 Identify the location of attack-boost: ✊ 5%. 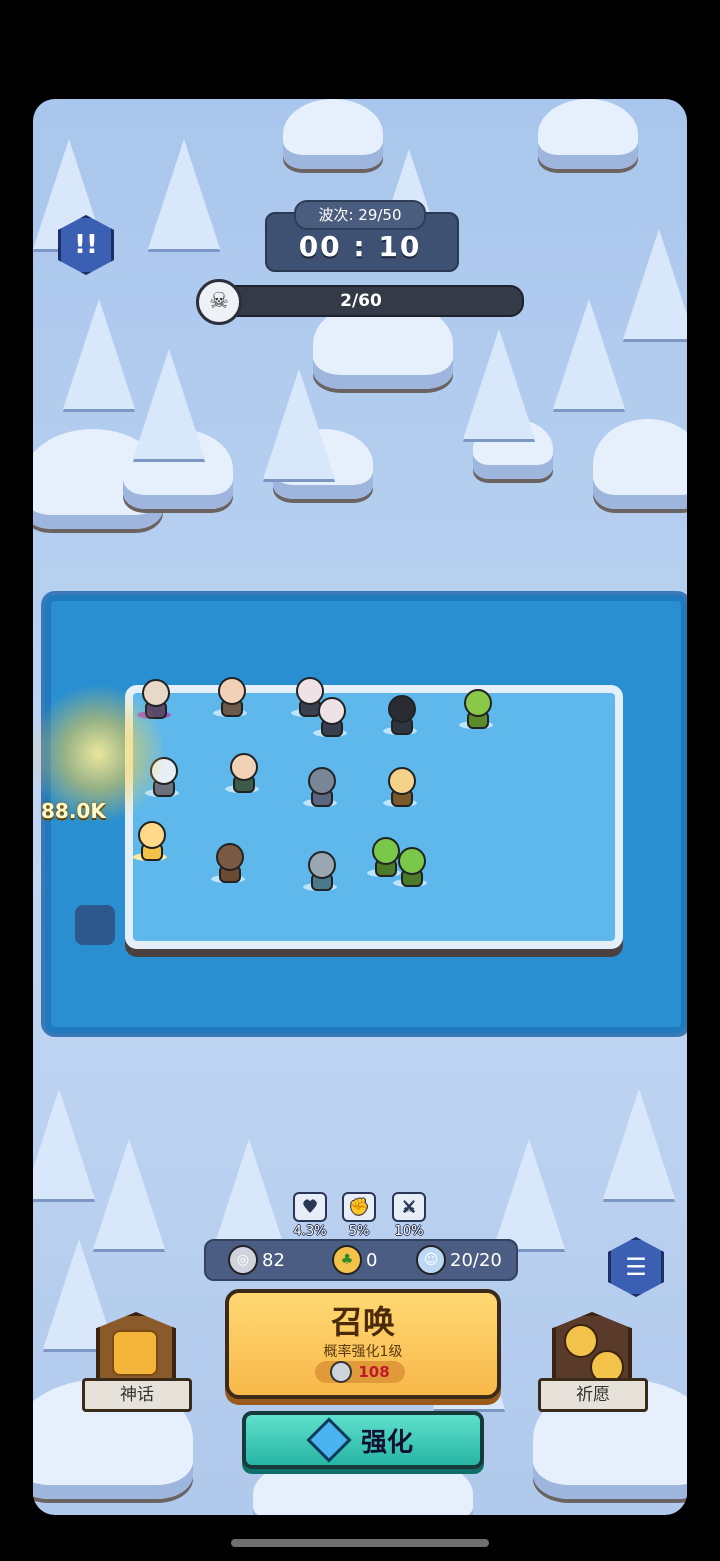
(359, 1215).